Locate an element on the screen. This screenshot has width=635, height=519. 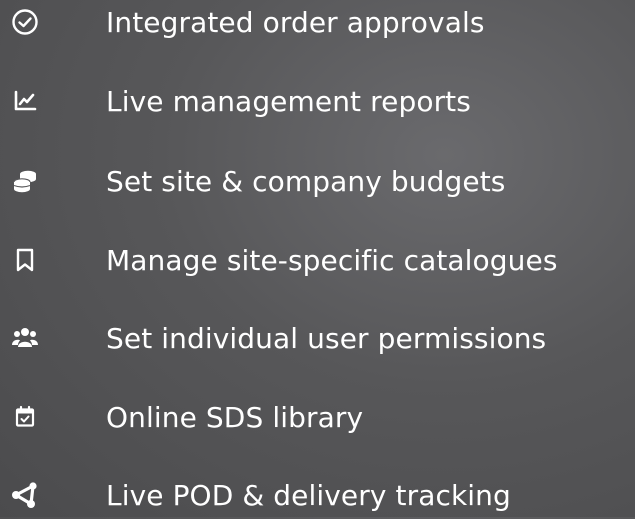
feature-label: Live management reports is located at coordinates (288, 101).